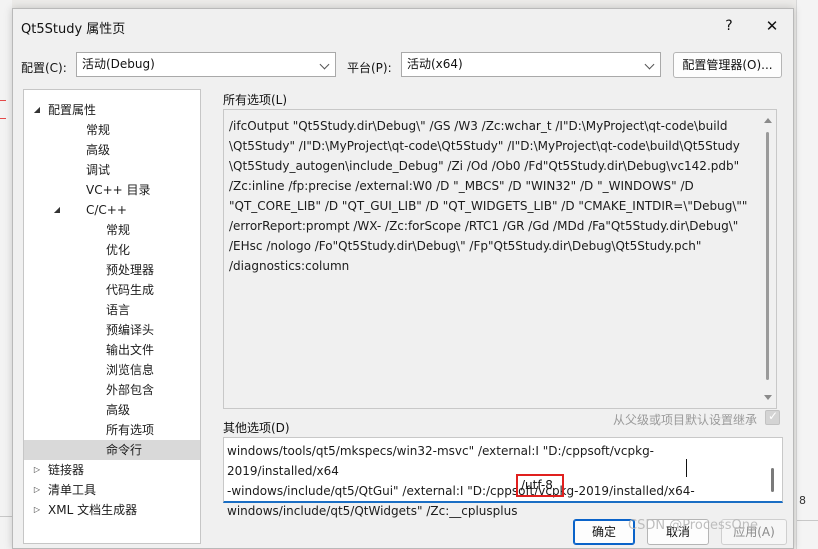 This screenshot has height=549, width=818. What do you see at coordinates (130, 430) in the screenshot?
I see `tree-item-label: 所有选项` at bounding box center [130, 430].